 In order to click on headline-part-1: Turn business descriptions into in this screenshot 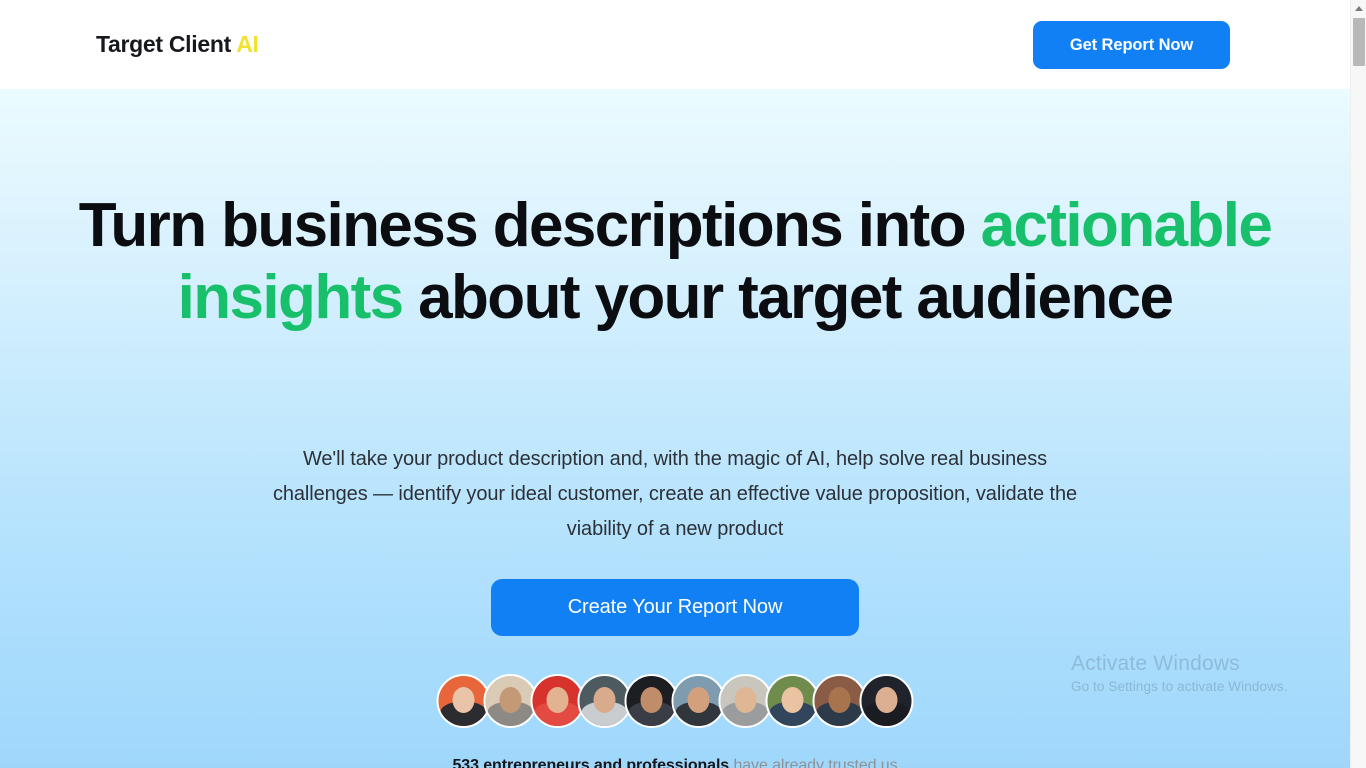, I will do `click(529, 225)`.